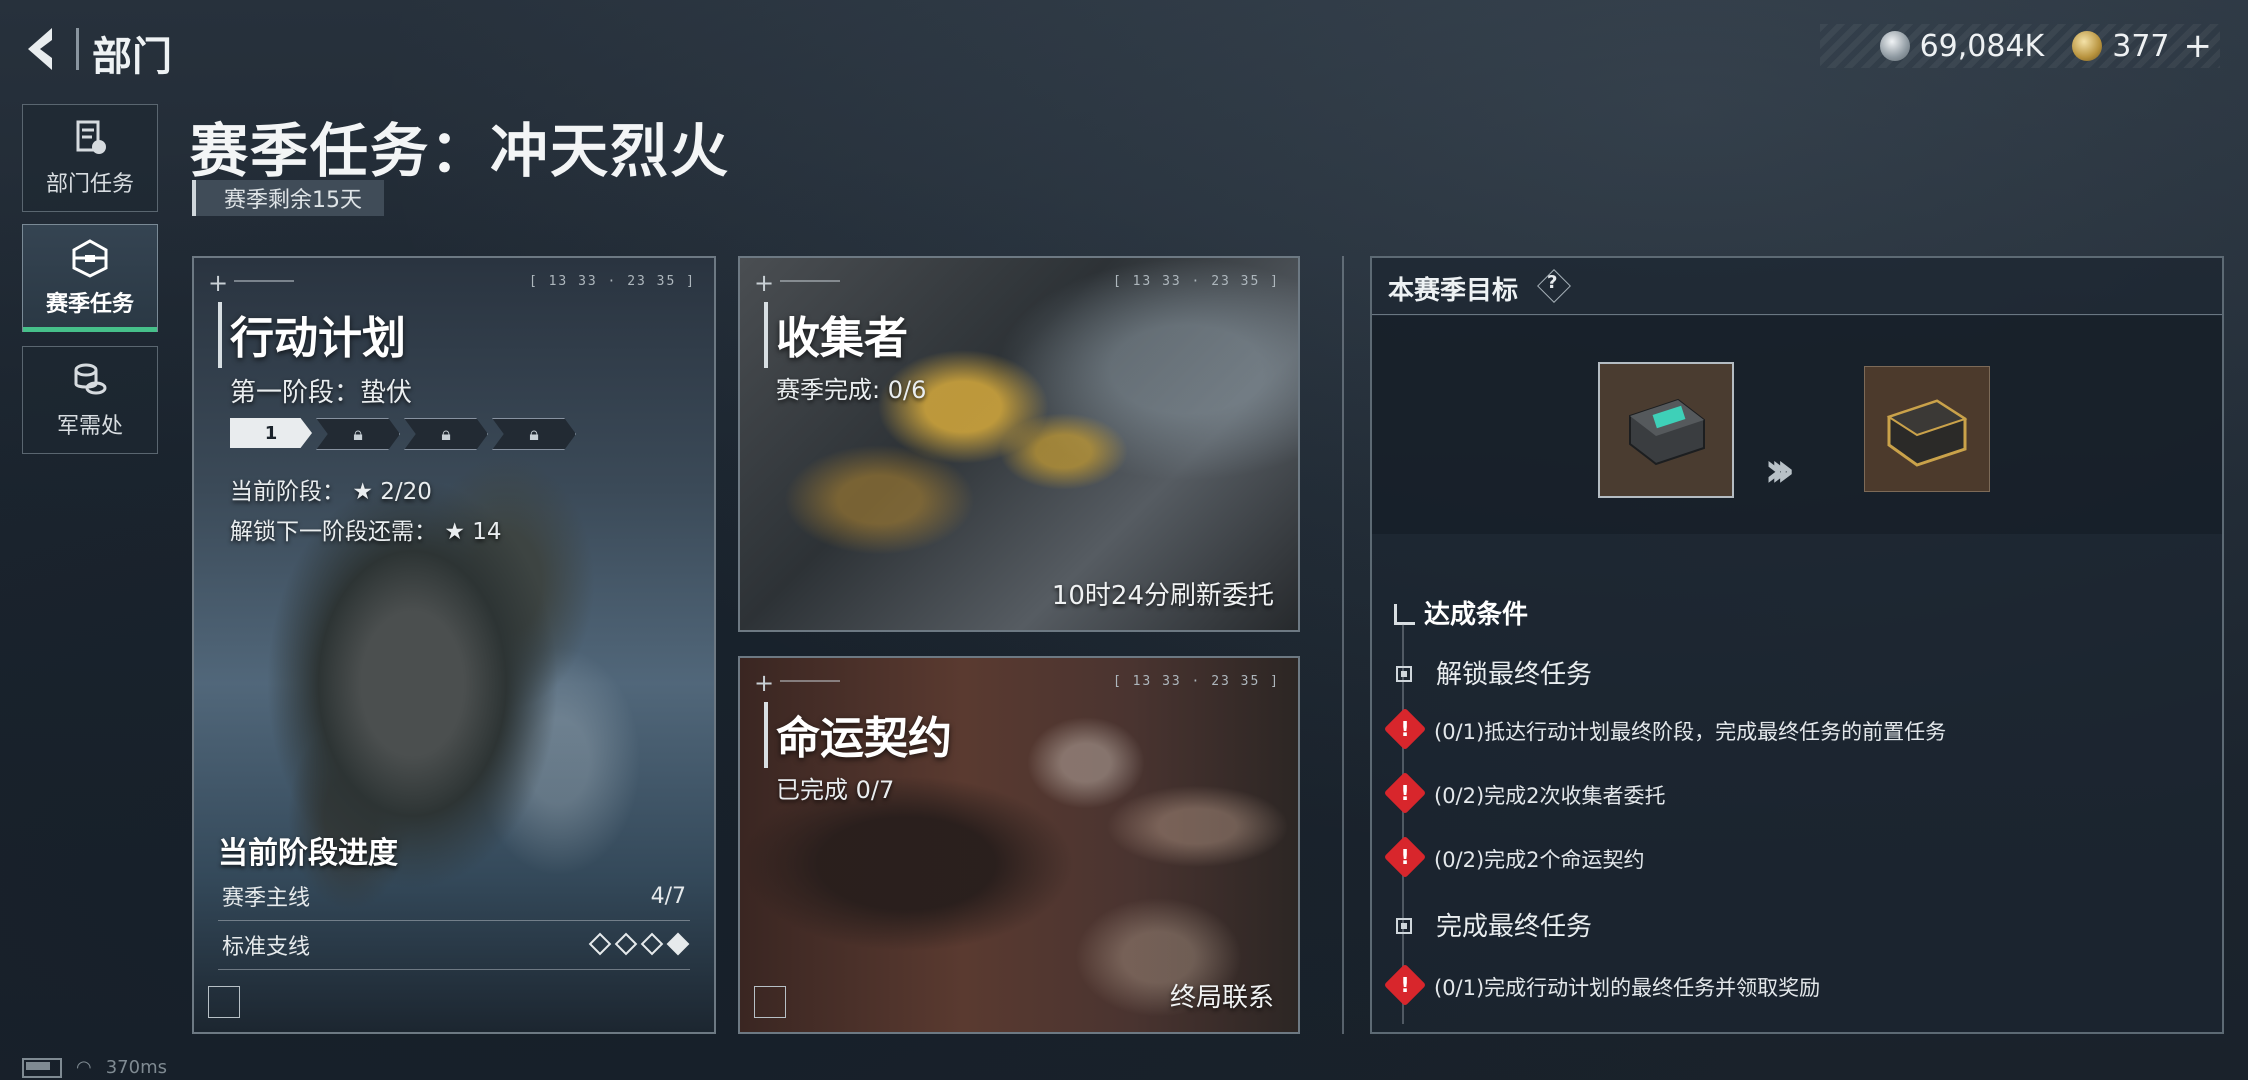 Image resolution: width=2248 pixels, height=1080 pixels. Describe the element at coordinates (2087, 46) in the screenshot. I see `gold-coin-icon` at that location.